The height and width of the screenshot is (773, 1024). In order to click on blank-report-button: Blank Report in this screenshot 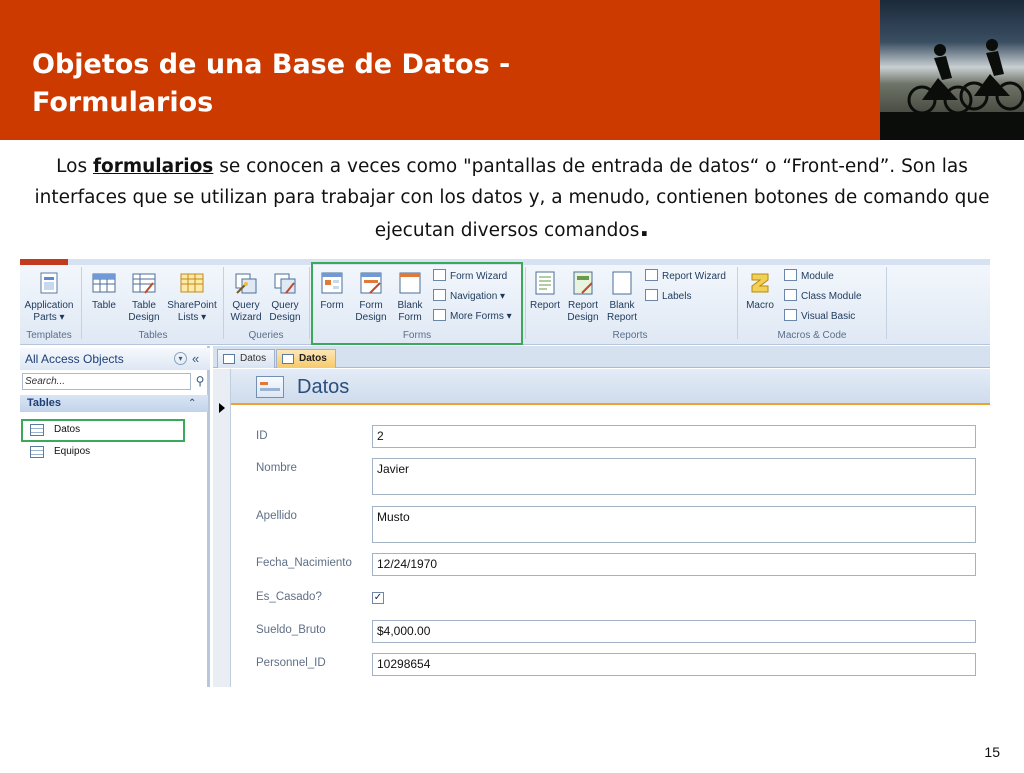, I will do `click(622, 296)`.